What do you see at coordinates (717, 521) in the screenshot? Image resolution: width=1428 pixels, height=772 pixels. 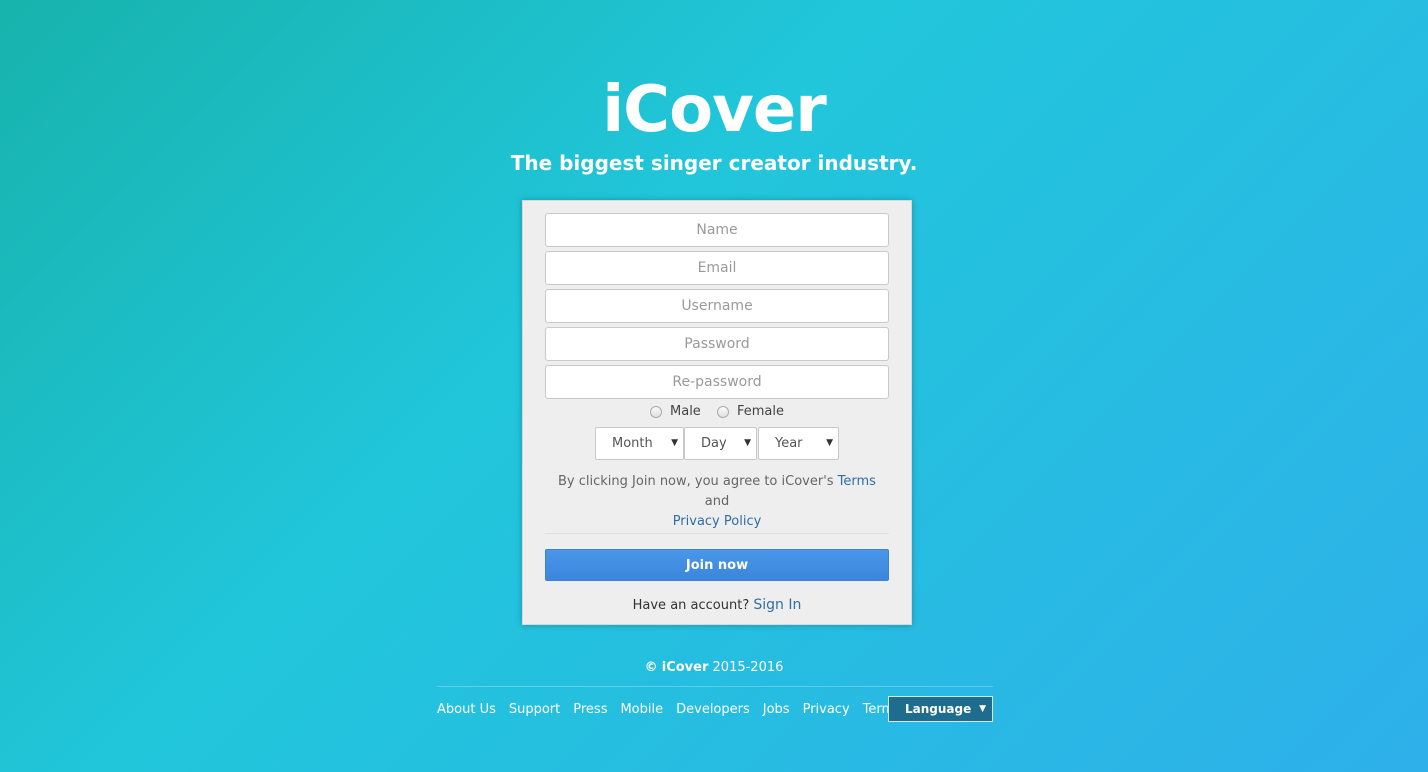 I see `privacy-policy-link: Privacy Policy` at bounding box center [717, 521].